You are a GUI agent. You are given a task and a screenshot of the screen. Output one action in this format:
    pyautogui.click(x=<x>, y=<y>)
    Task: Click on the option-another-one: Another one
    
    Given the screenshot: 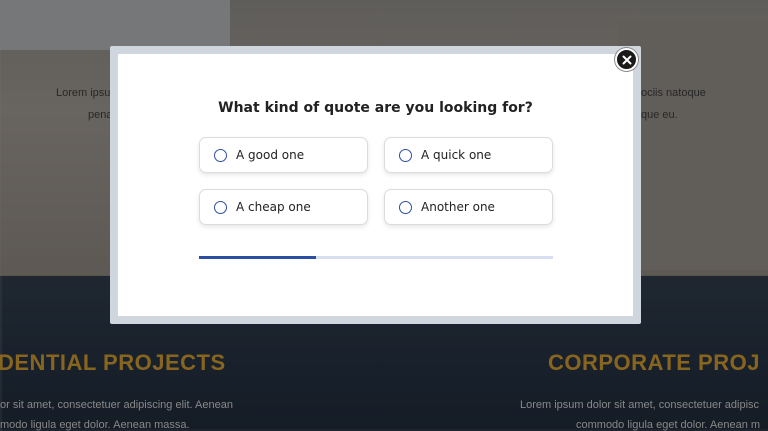 What is the action you would take?
    pyautogui.click(x=468, y=207)
    